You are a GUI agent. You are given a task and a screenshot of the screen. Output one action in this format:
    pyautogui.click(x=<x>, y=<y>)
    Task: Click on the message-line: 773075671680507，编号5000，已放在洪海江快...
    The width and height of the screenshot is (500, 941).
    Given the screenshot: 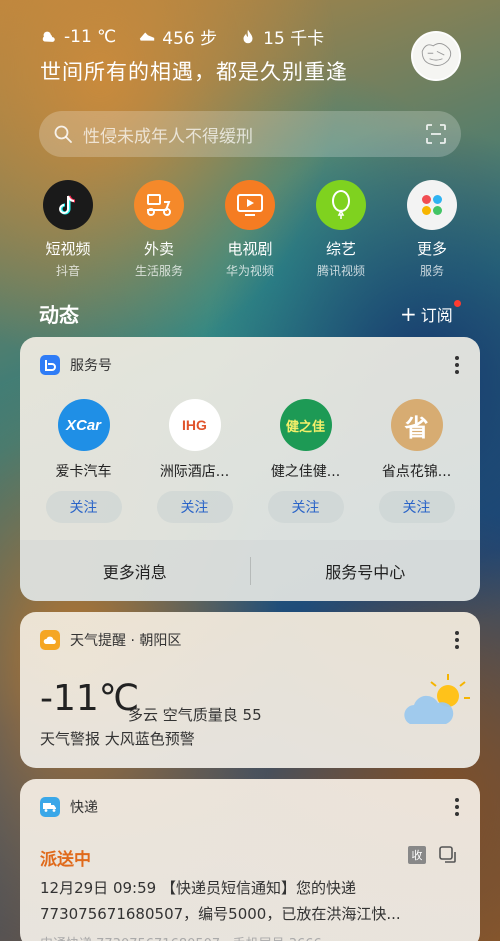 What is the action you would take?
    pyautogui.click(x=220, y=914)
    